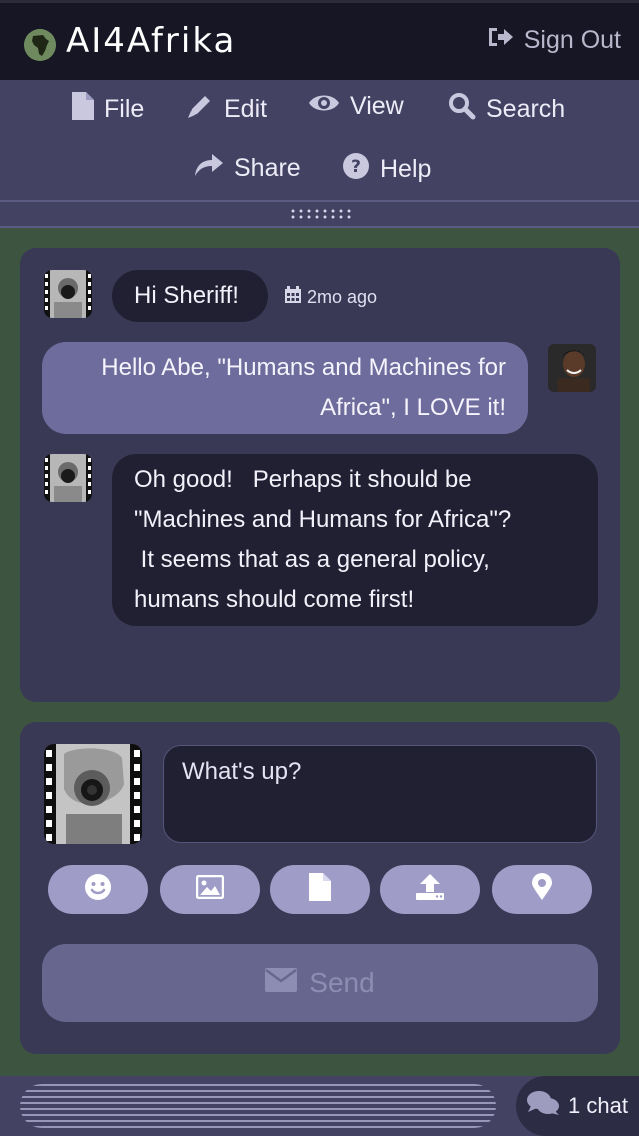 This screenshot has height=1136, width=639. I want to click on menu-item-file: File, so click(108, 109).